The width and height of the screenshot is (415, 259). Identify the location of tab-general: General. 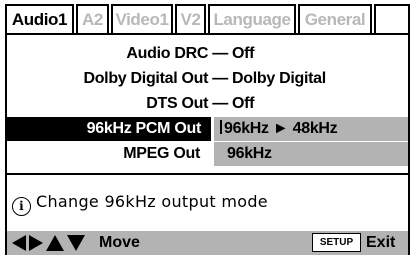
(335, 18).